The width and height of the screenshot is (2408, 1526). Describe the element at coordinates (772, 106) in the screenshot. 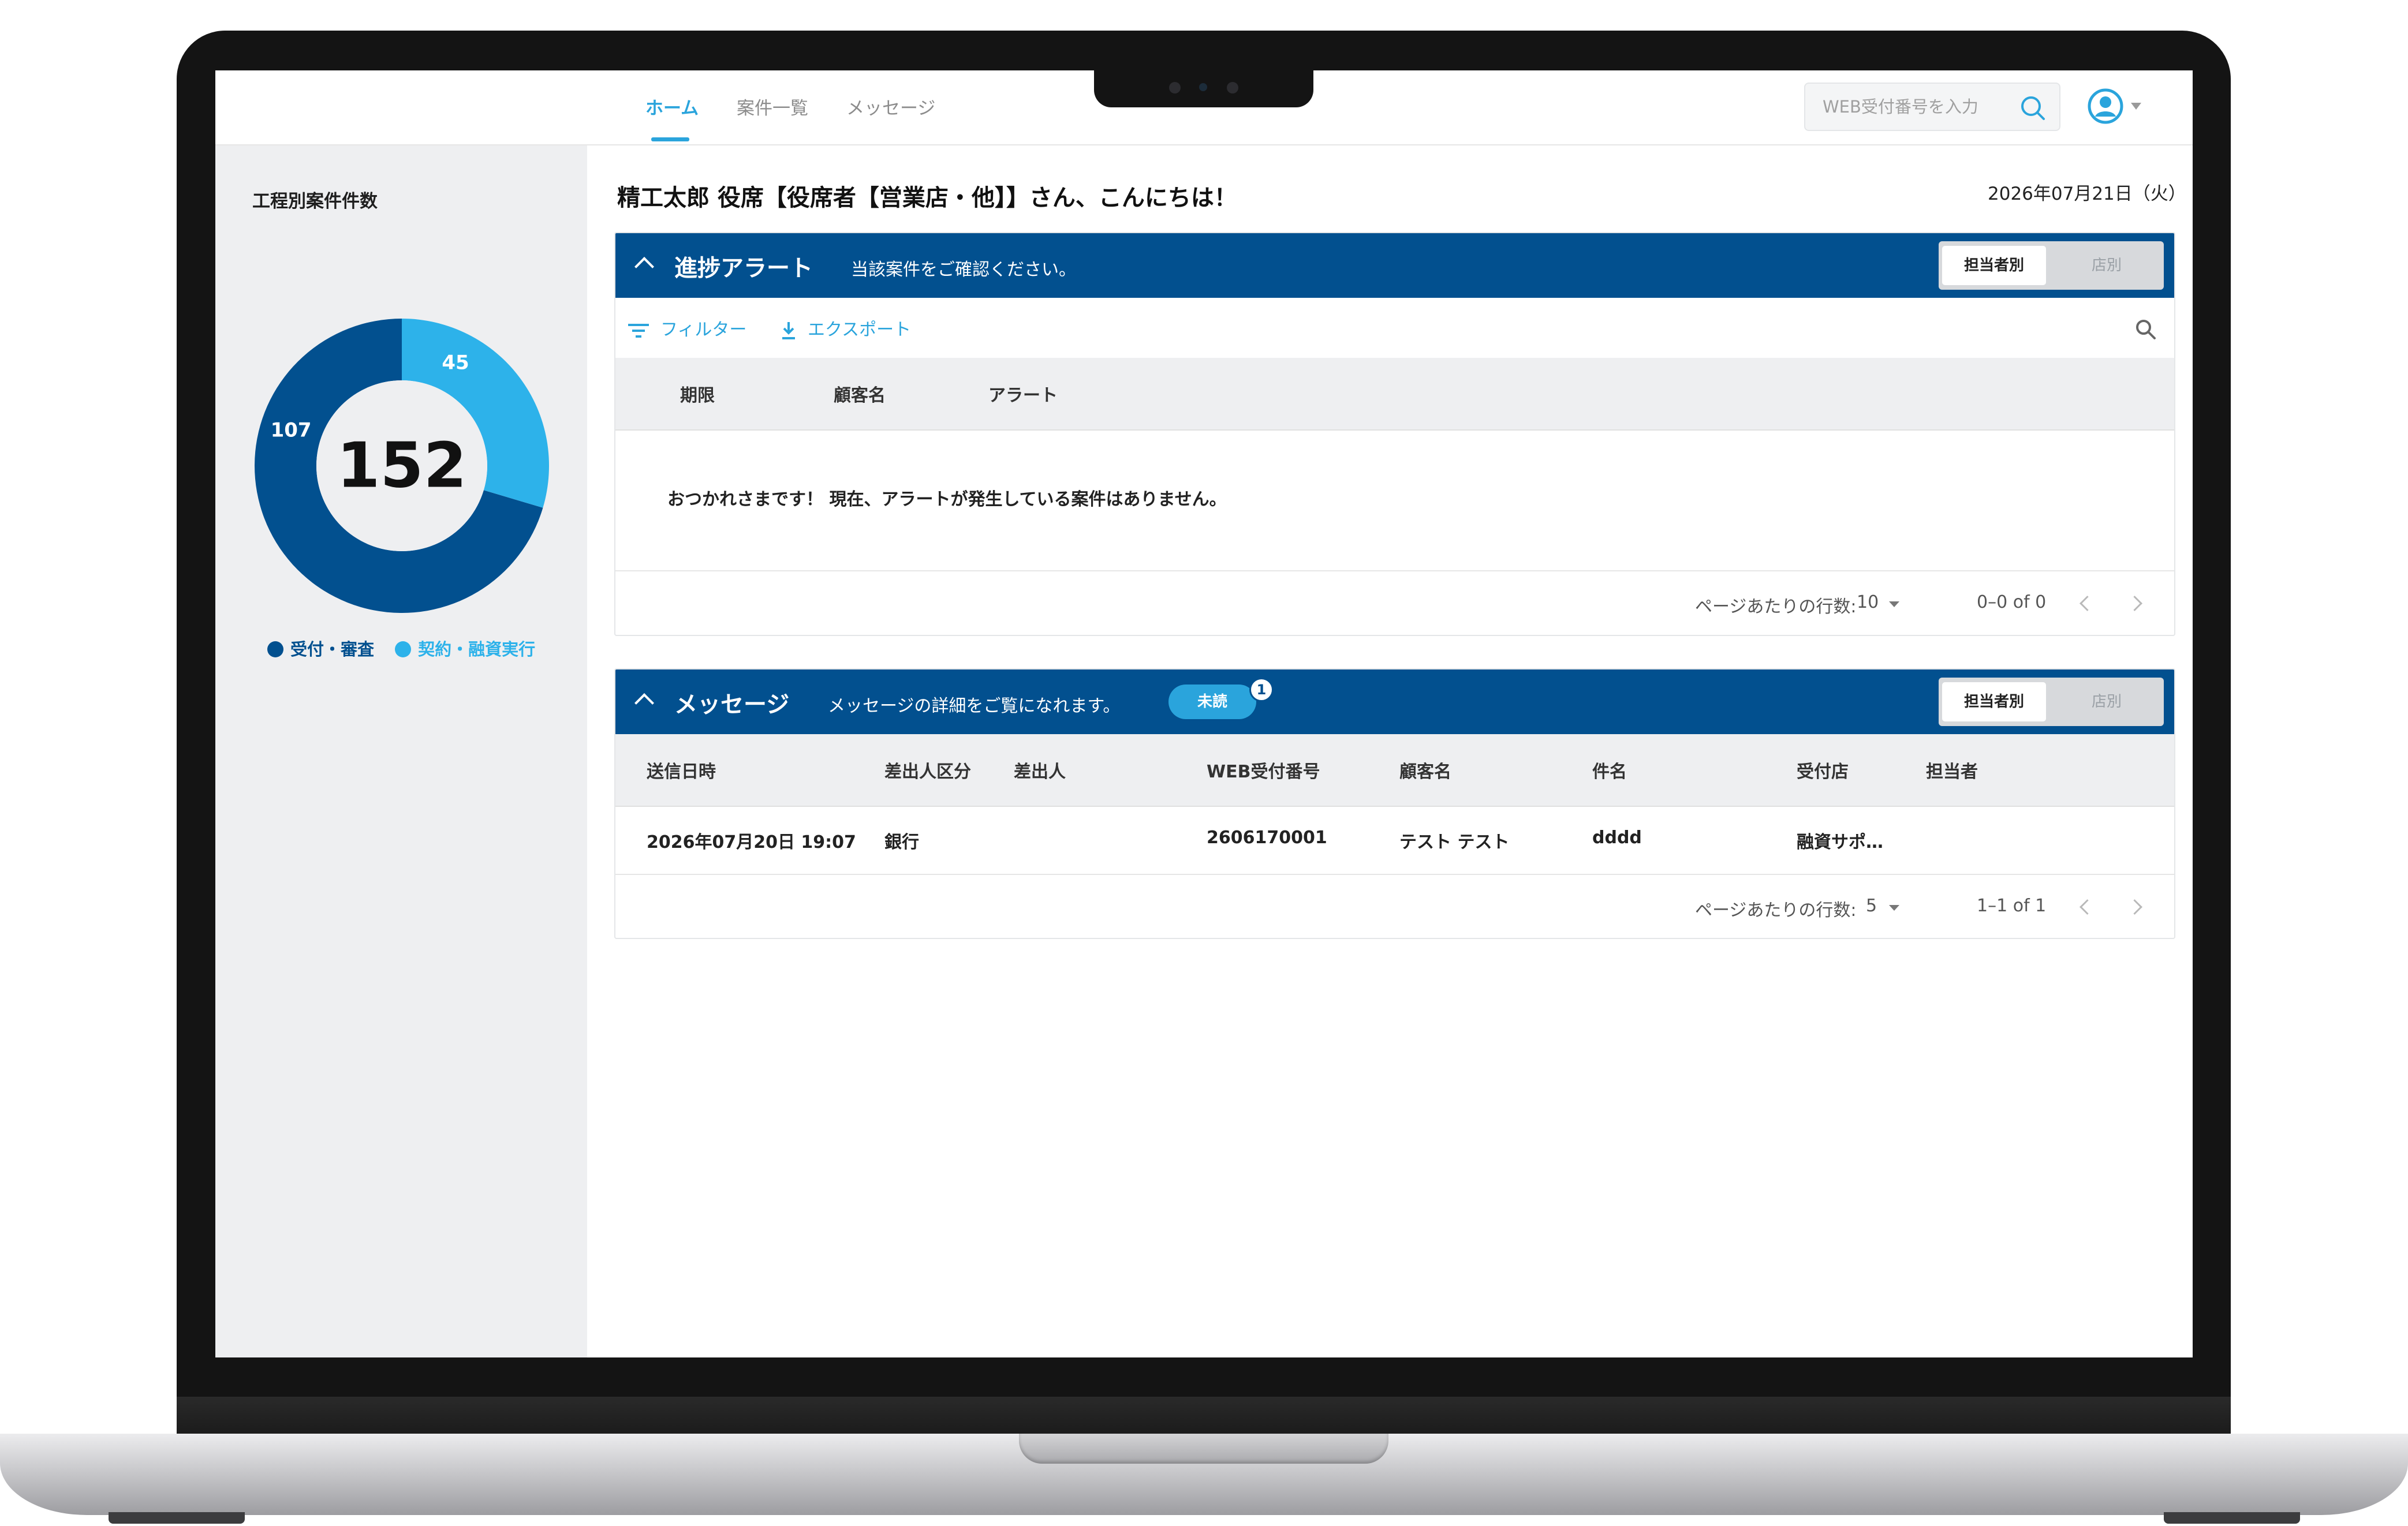

I see `tab-case-list: 案件一覧` at that location.